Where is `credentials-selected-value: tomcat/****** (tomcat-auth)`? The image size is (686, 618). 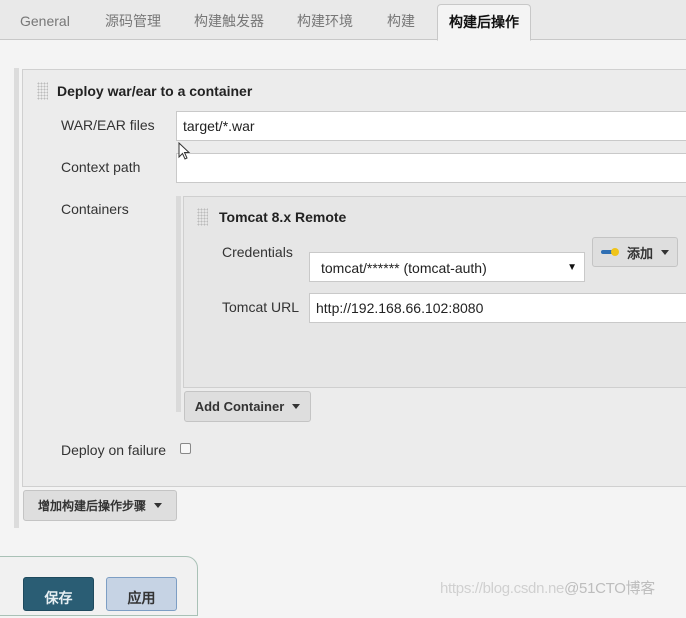 credentials-selected-value: tomcat/****** (tomcat-auth) is located at coordinates (404, 268).